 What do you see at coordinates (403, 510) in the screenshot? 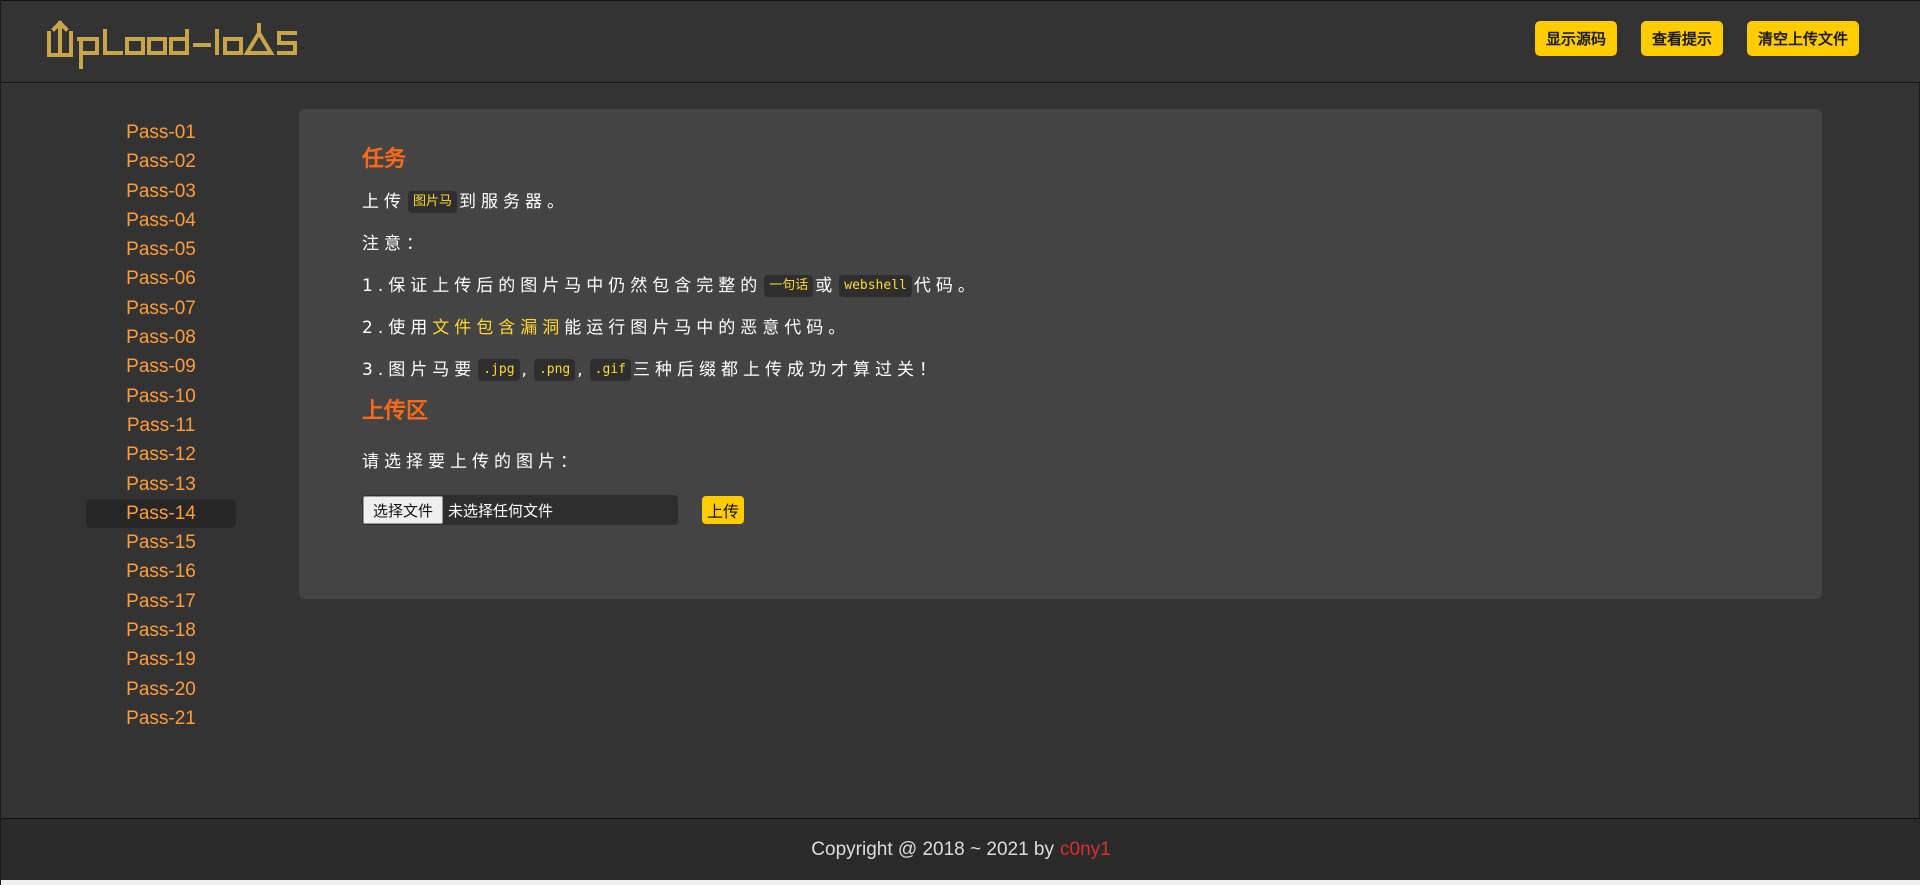
I see `choose-file-button: 选择文件` at bounding box center [403, 510].